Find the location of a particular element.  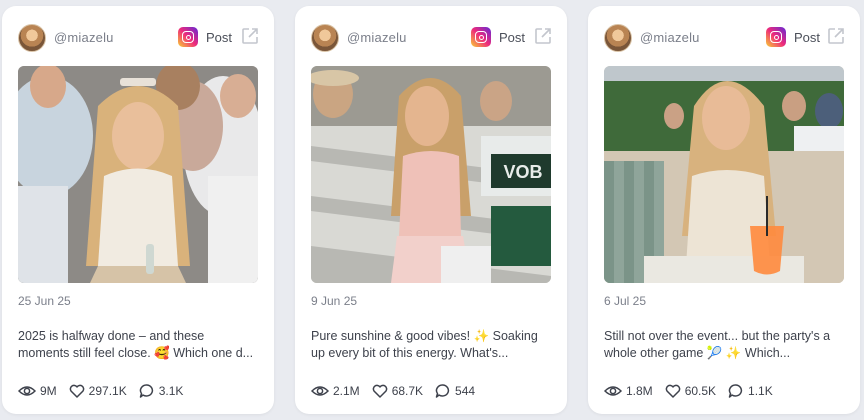

likes-stat: 297.1K is located at coordinates (98, 391).